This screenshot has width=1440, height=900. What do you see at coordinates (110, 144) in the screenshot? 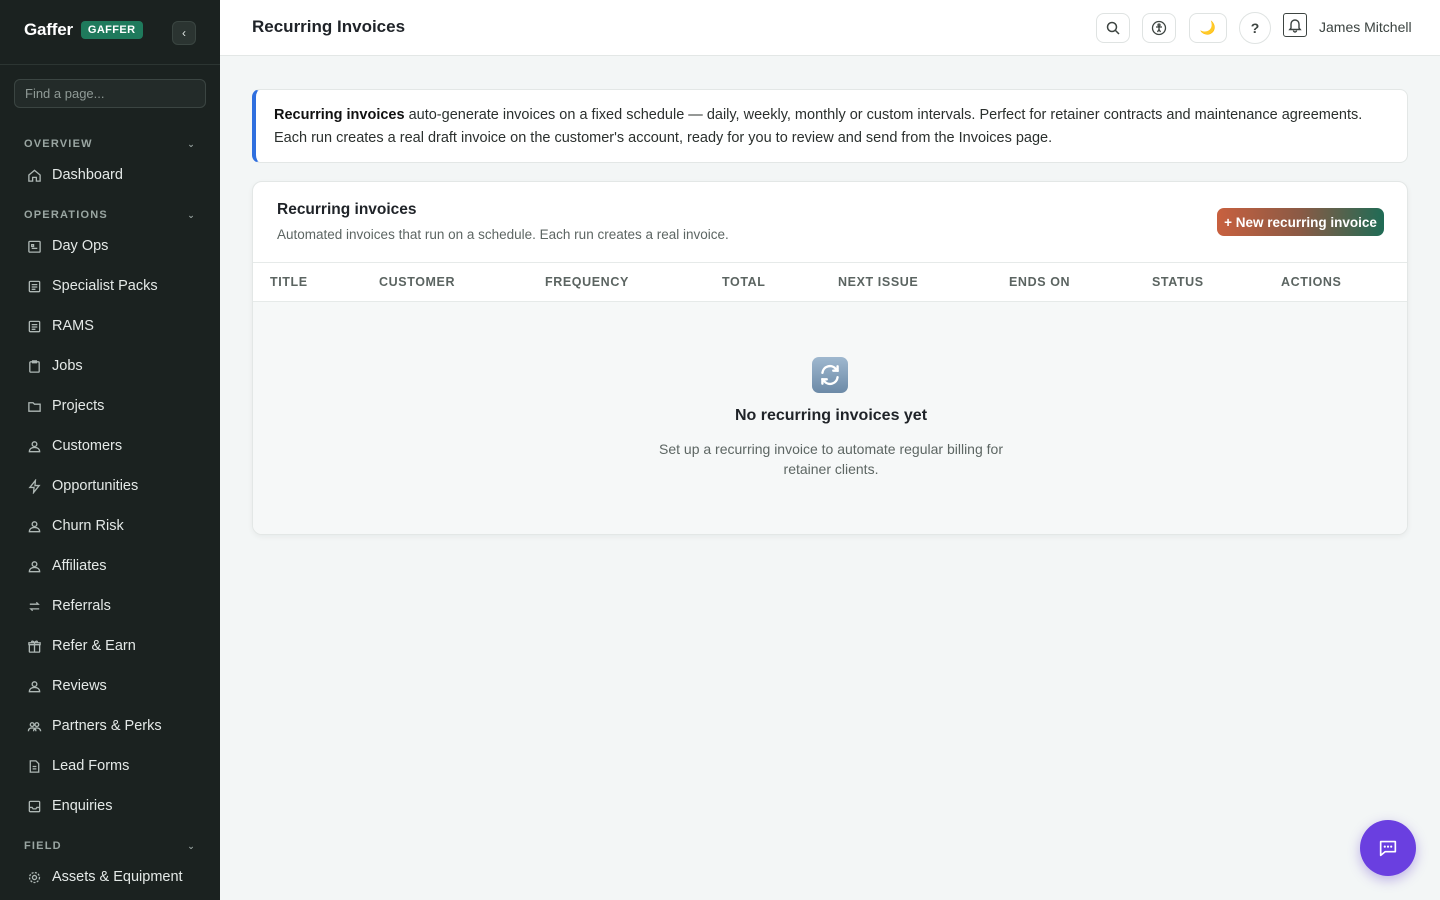
I see `section-overview: OVERVIEW ⌄` at bounding box center [110, 144].